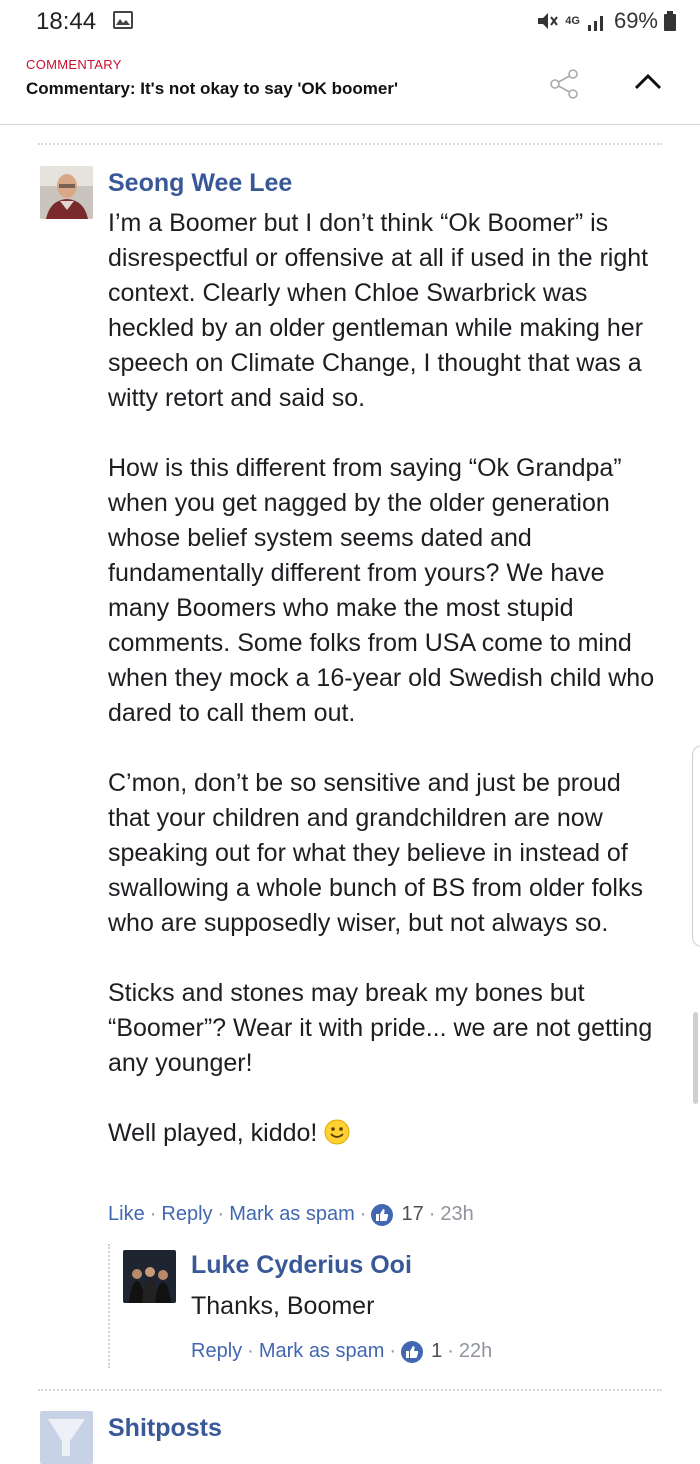 This screenshot has width=700, height=1464. What do you see at coordinates (696, 846) in the screenshot?
I see `scroll-handle` at bounding box center [696, 846].